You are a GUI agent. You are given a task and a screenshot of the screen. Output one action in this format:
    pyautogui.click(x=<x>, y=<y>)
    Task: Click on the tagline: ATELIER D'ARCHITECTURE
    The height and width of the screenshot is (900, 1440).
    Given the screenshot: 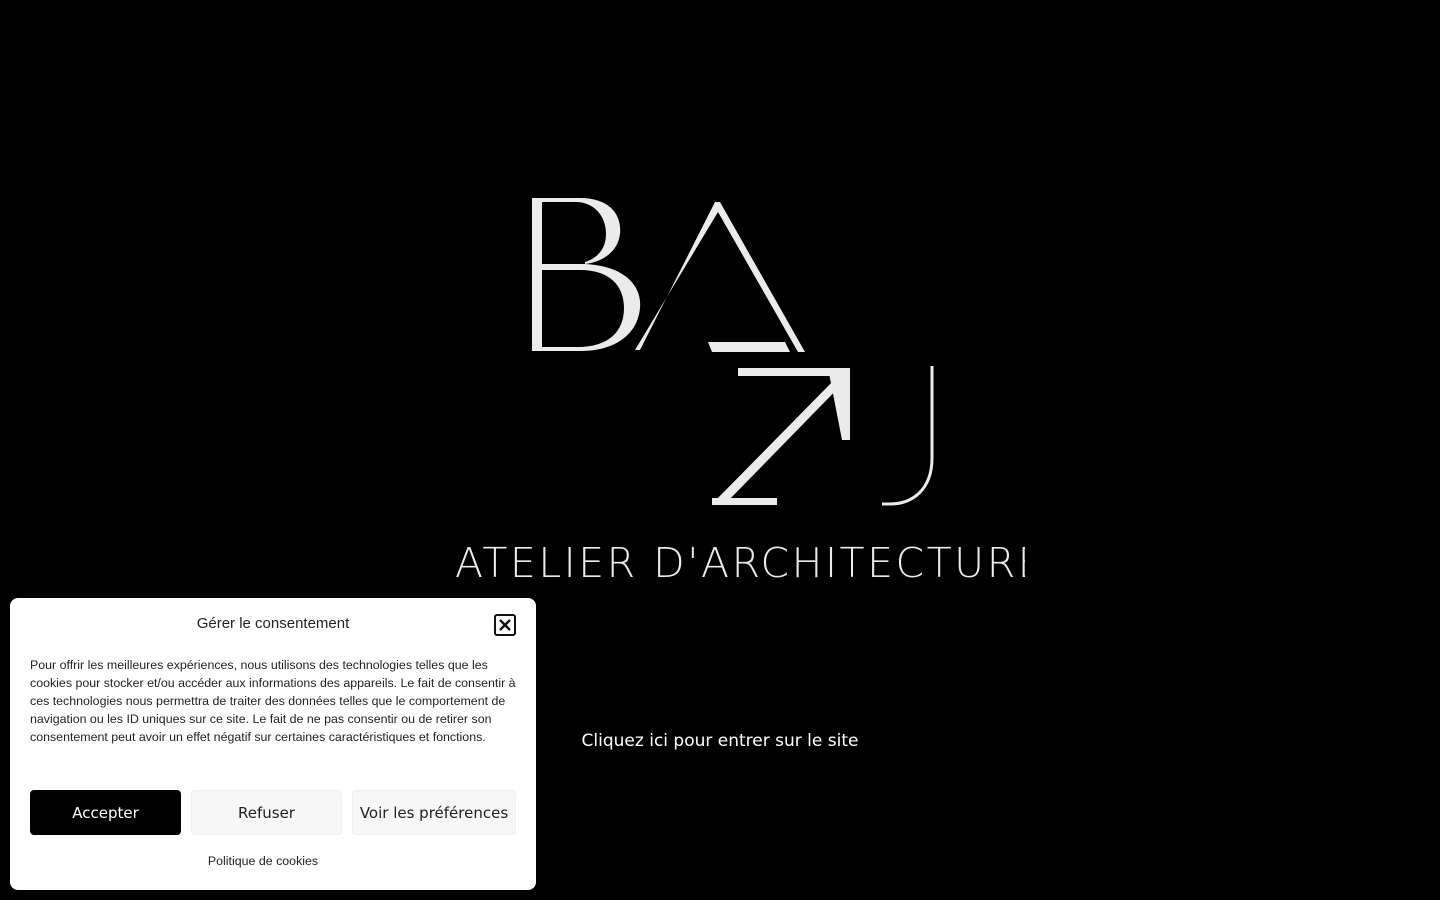 What is the action you would take?
    pyautogui.click(x=740, y=563)
    